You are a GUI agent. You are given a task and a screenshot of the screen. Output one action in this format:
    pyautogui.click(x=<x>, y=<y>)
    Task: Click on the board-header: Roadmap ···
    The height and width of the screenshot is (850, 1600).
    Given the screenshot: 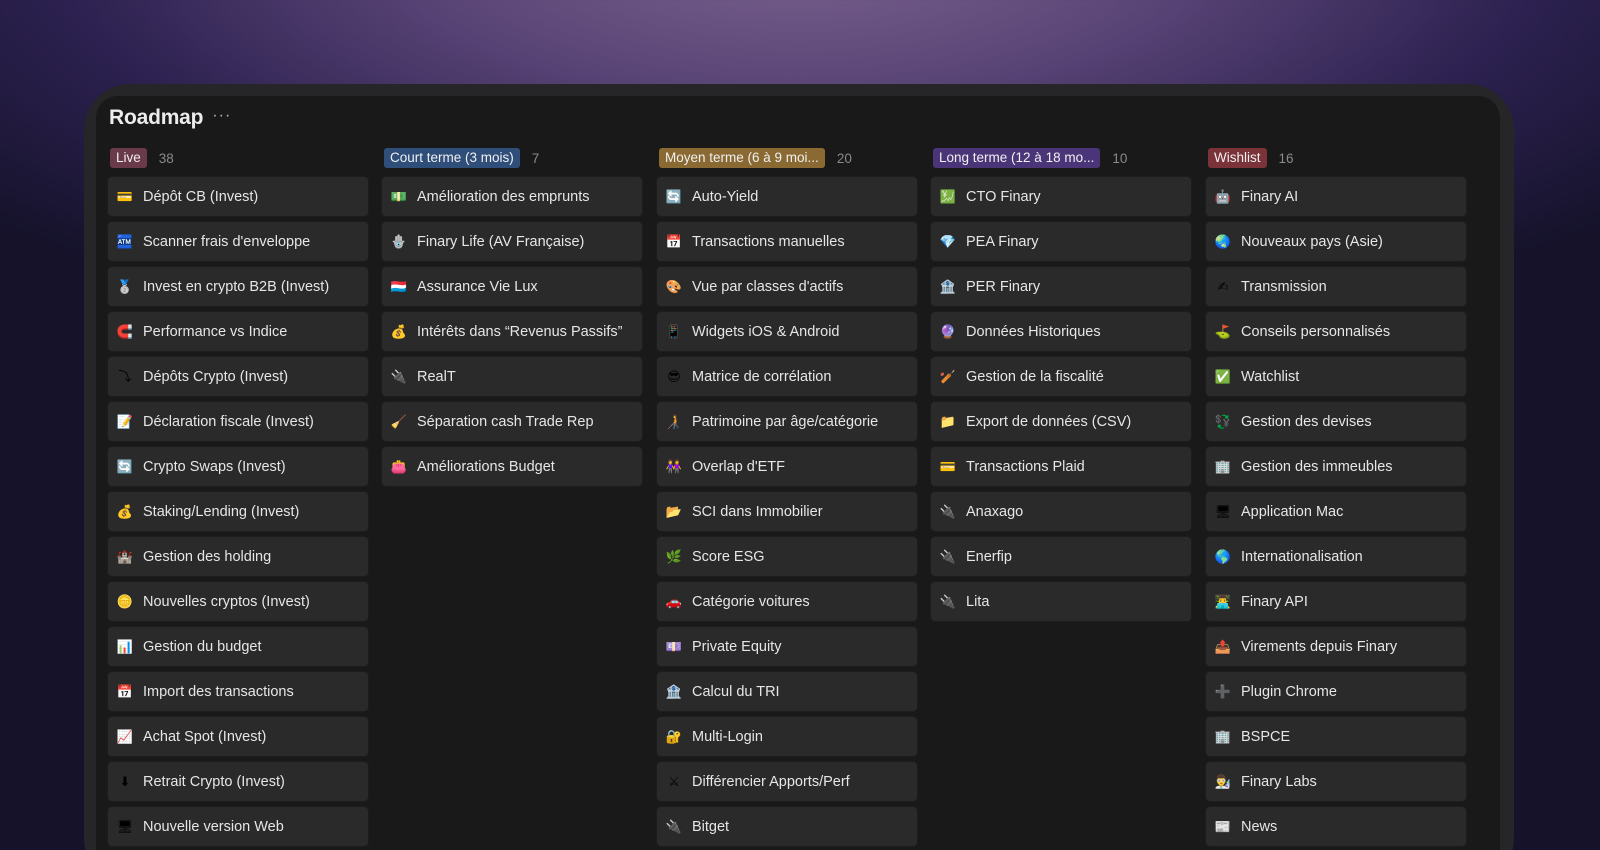 What is the action you would take?
    pyautogui.click(x=170, y=118)
    